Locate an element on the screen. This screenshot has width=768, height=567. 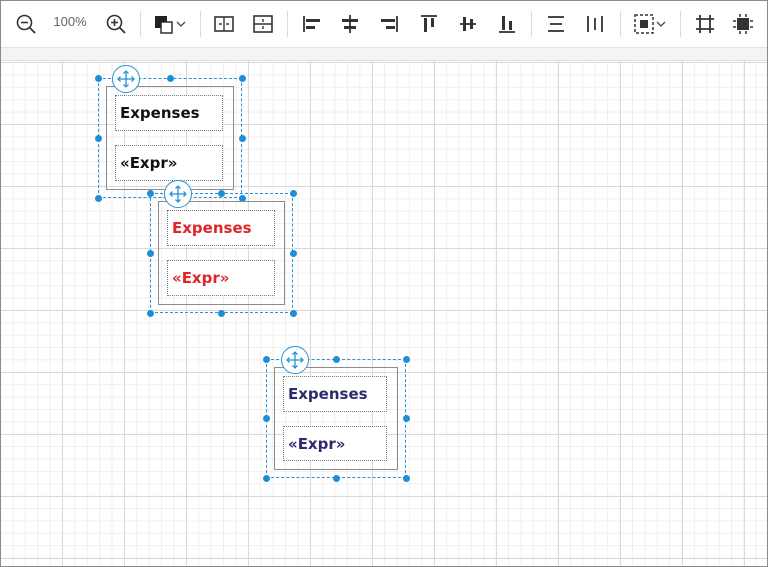
align-middle-icon is located at coordinates (468, 24).